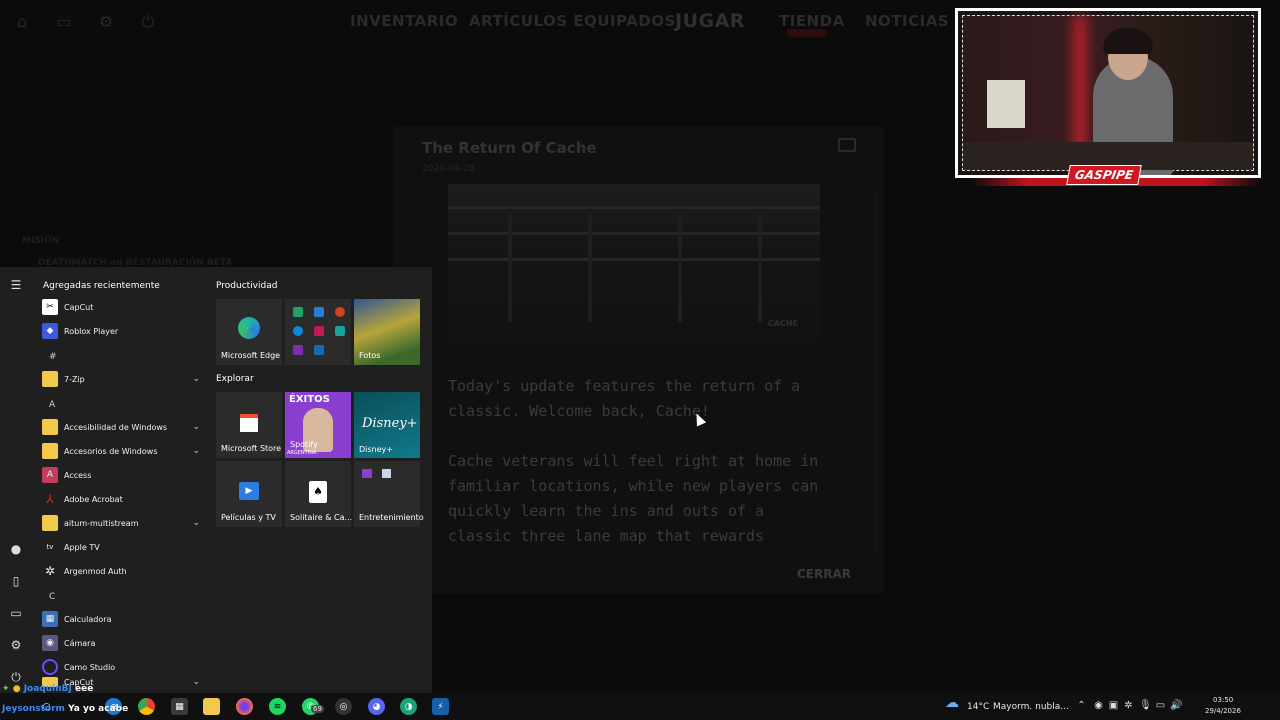 The image size is (1280, 720). What do you see at coordinates (124, 307) in the screenshot?
I see `app-item-capcut-recent: ✂ CapCut` at bounding box center [124, 307].